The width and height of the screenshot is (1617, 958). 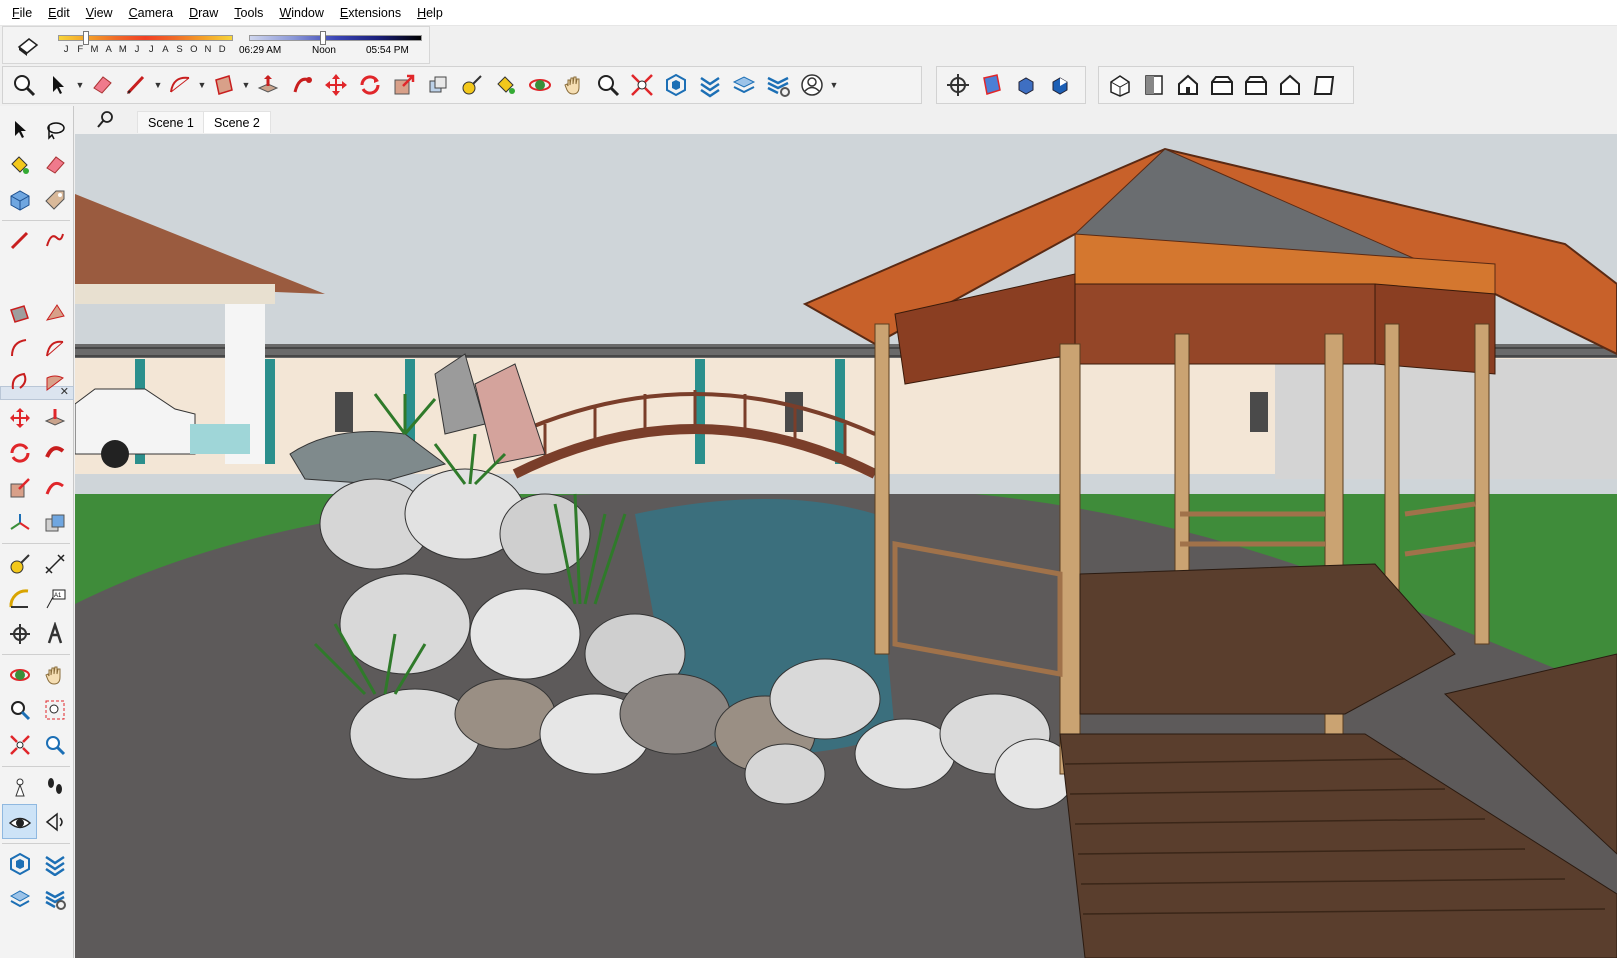 What do you see at coordinates (1188, 85) in the screenshot?
I see `front-view-icon` at bounding box center [1188, 85].